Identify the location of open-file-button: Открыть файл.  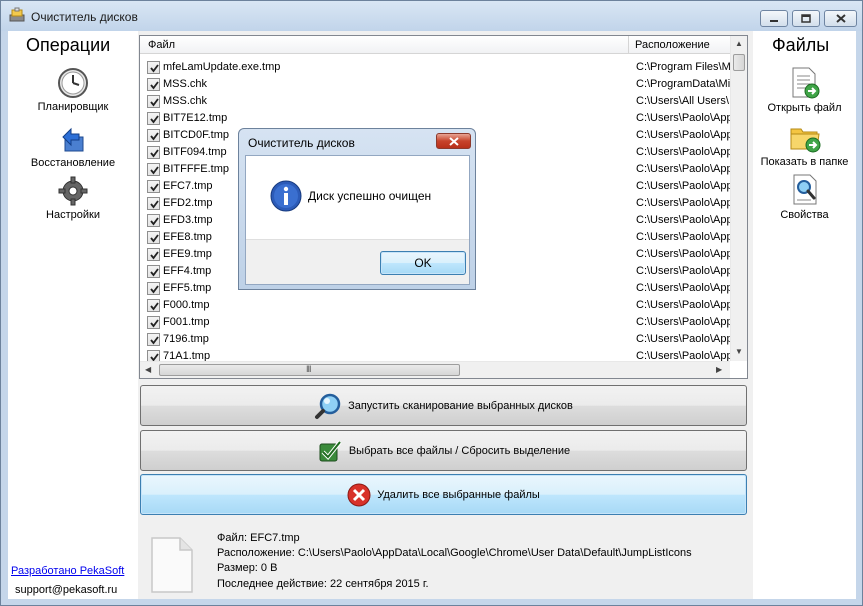
(804, 90).